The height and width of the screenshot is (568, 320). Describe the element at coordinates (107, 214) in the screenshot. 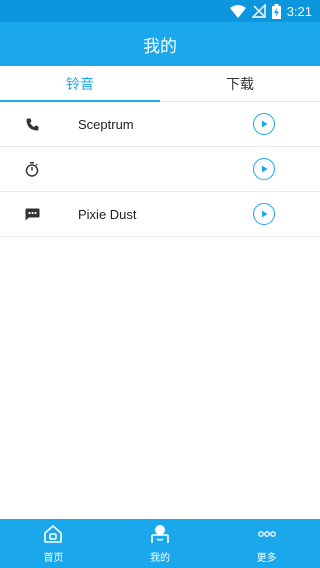

I see `ringtone-title: Pixie Dust` at that location.